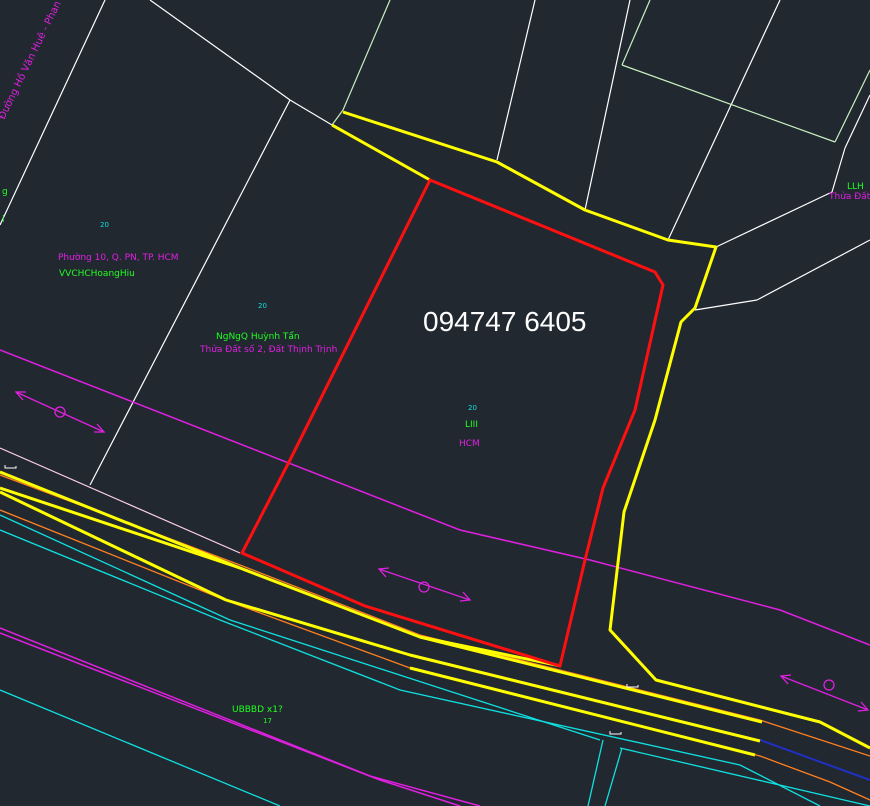 Image resolution: width=870 pixels, height=806 pixels. What do you see at coordinates (471, 425) in the screenshot?
I see `main-parcel-line1: LIII` at bounding box center [471, 425].